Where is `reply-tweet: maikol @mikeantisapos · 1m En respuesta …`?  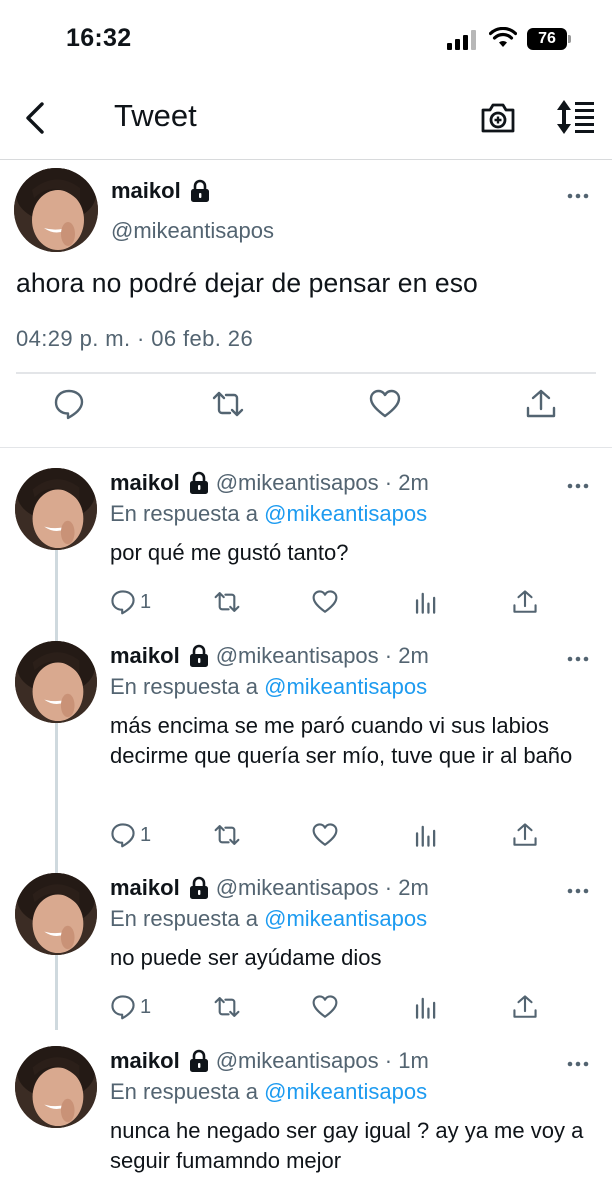 reply-tweet: maikol @mikeantisapos · 1m En respuesta … is located at coordinates (306, 1123).